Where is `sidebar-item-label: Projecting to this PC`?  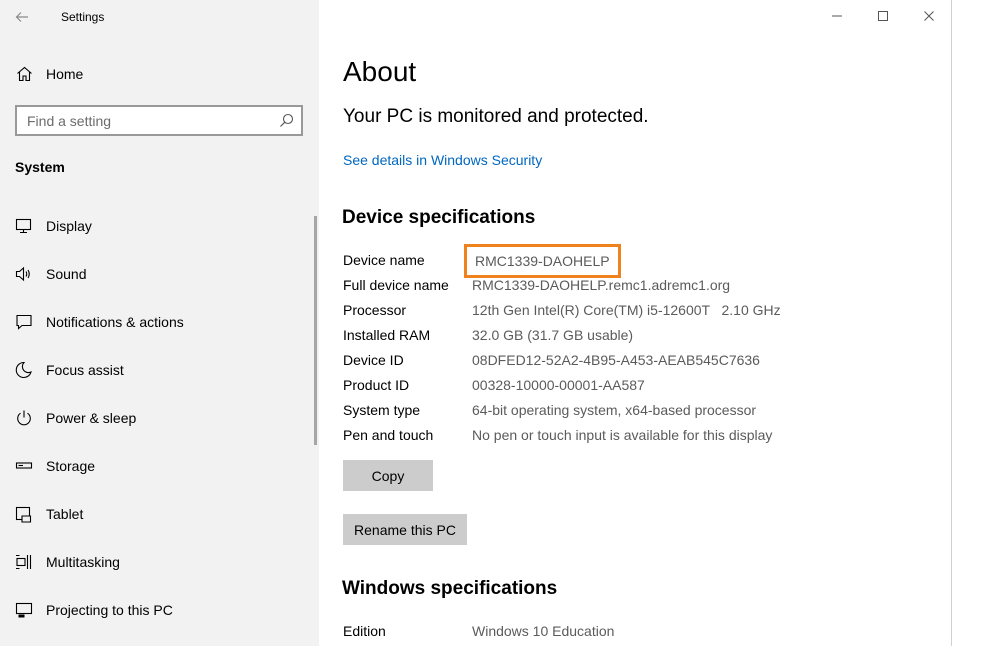 sidebar-item-label: Projecting to this PC is located at coordinates (109, 610).